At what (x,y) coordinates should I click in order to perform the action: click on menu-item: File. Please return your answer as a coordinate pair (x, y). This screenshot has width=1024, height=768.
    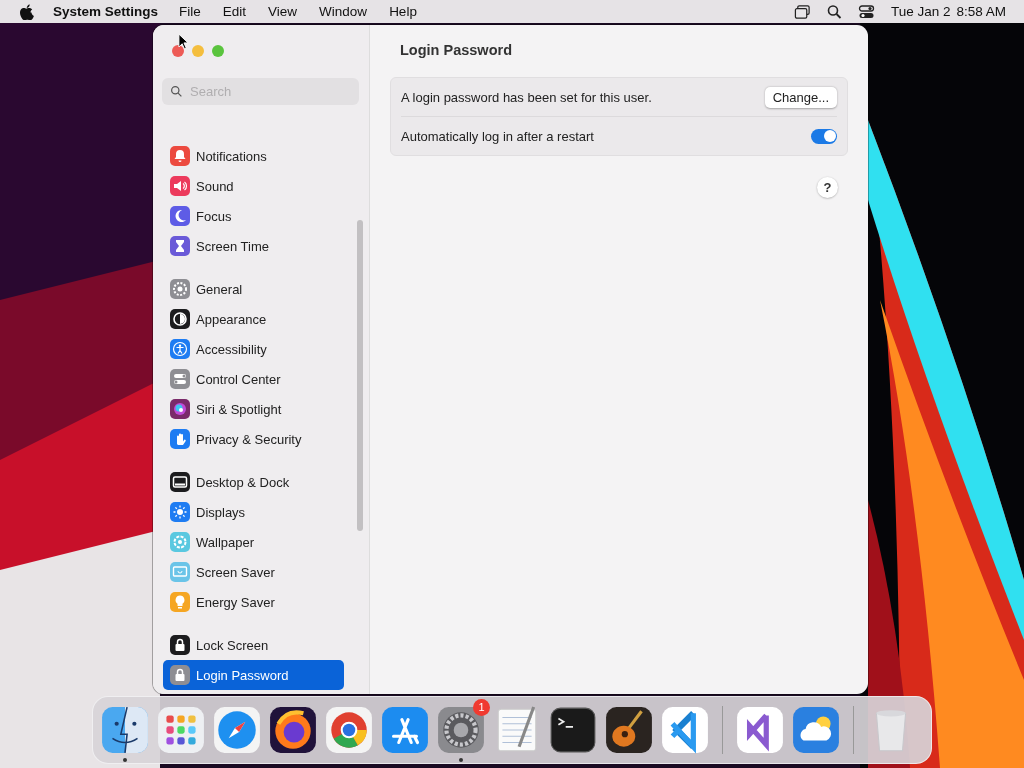
    Looking at the image, I should click on (190, 11).